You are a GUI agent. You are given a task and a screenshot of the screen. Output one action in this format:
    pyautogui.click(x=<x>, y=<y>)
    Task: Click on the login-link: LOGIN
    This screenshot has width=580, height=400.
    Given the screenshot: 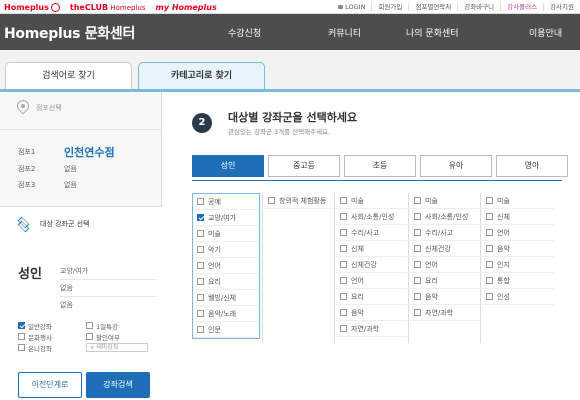 What is the action you would take?
    pyautogui.click(x=351, y=7)
    